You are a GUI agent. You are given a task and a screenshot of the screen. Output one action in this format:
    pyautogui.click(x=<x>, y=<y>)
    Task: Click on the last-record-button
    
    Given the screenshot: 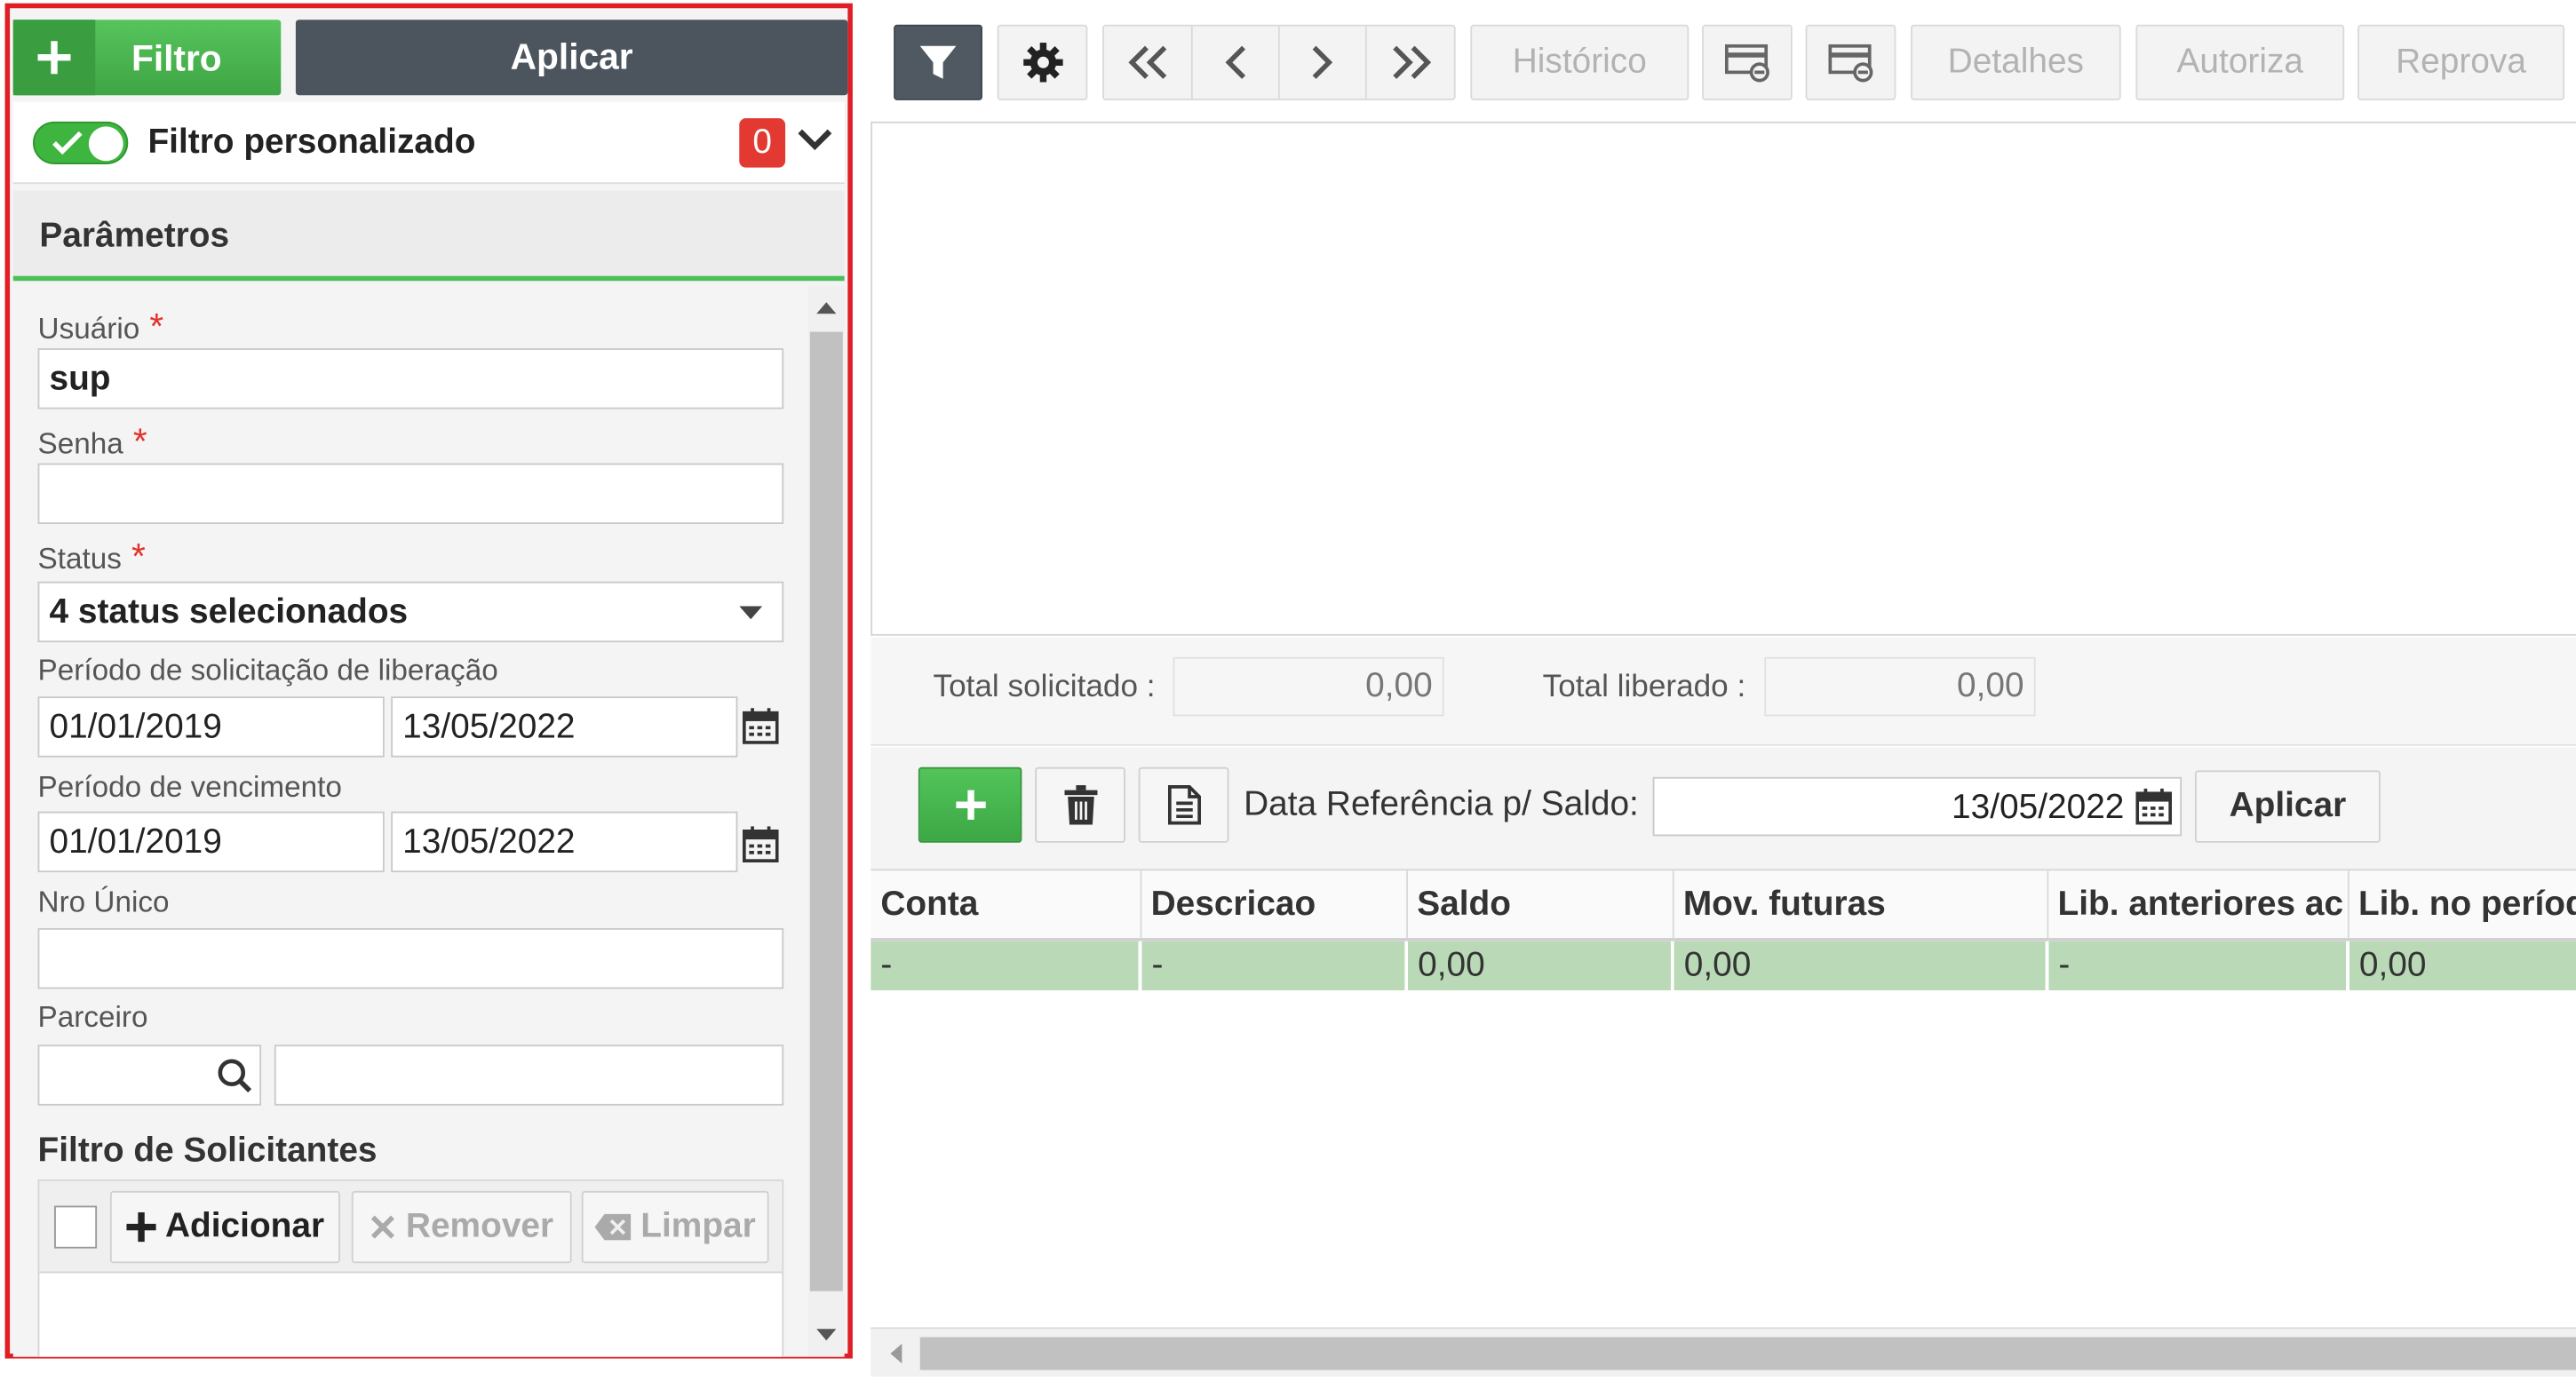 What is the action you would take?
    pyautogui.click(x=1410, y=63)
    